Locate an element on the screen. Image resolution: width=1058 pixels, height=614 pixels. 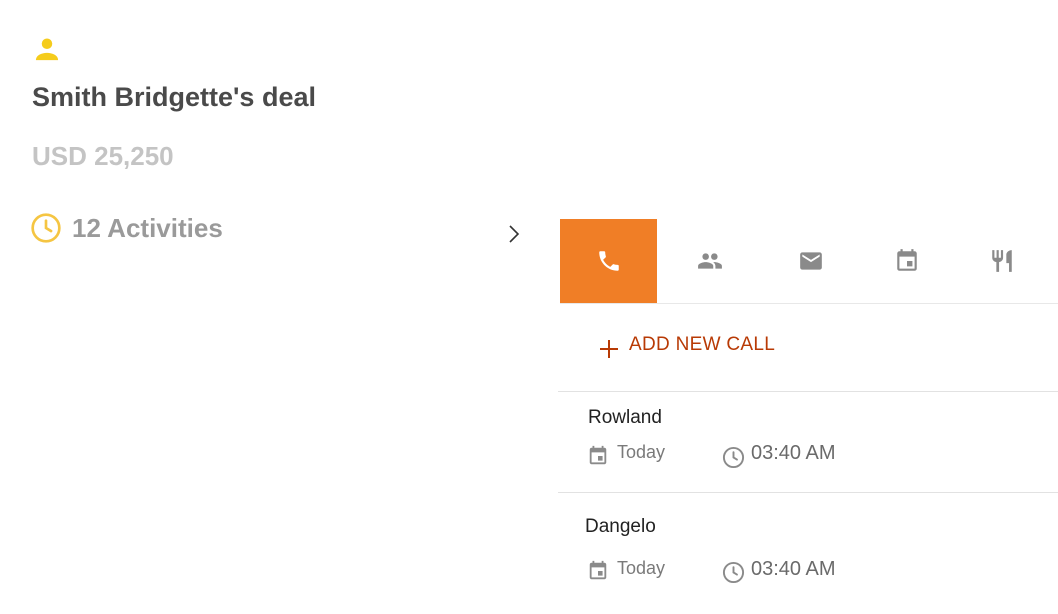
mail-icon is located at coordinates (810, 261).